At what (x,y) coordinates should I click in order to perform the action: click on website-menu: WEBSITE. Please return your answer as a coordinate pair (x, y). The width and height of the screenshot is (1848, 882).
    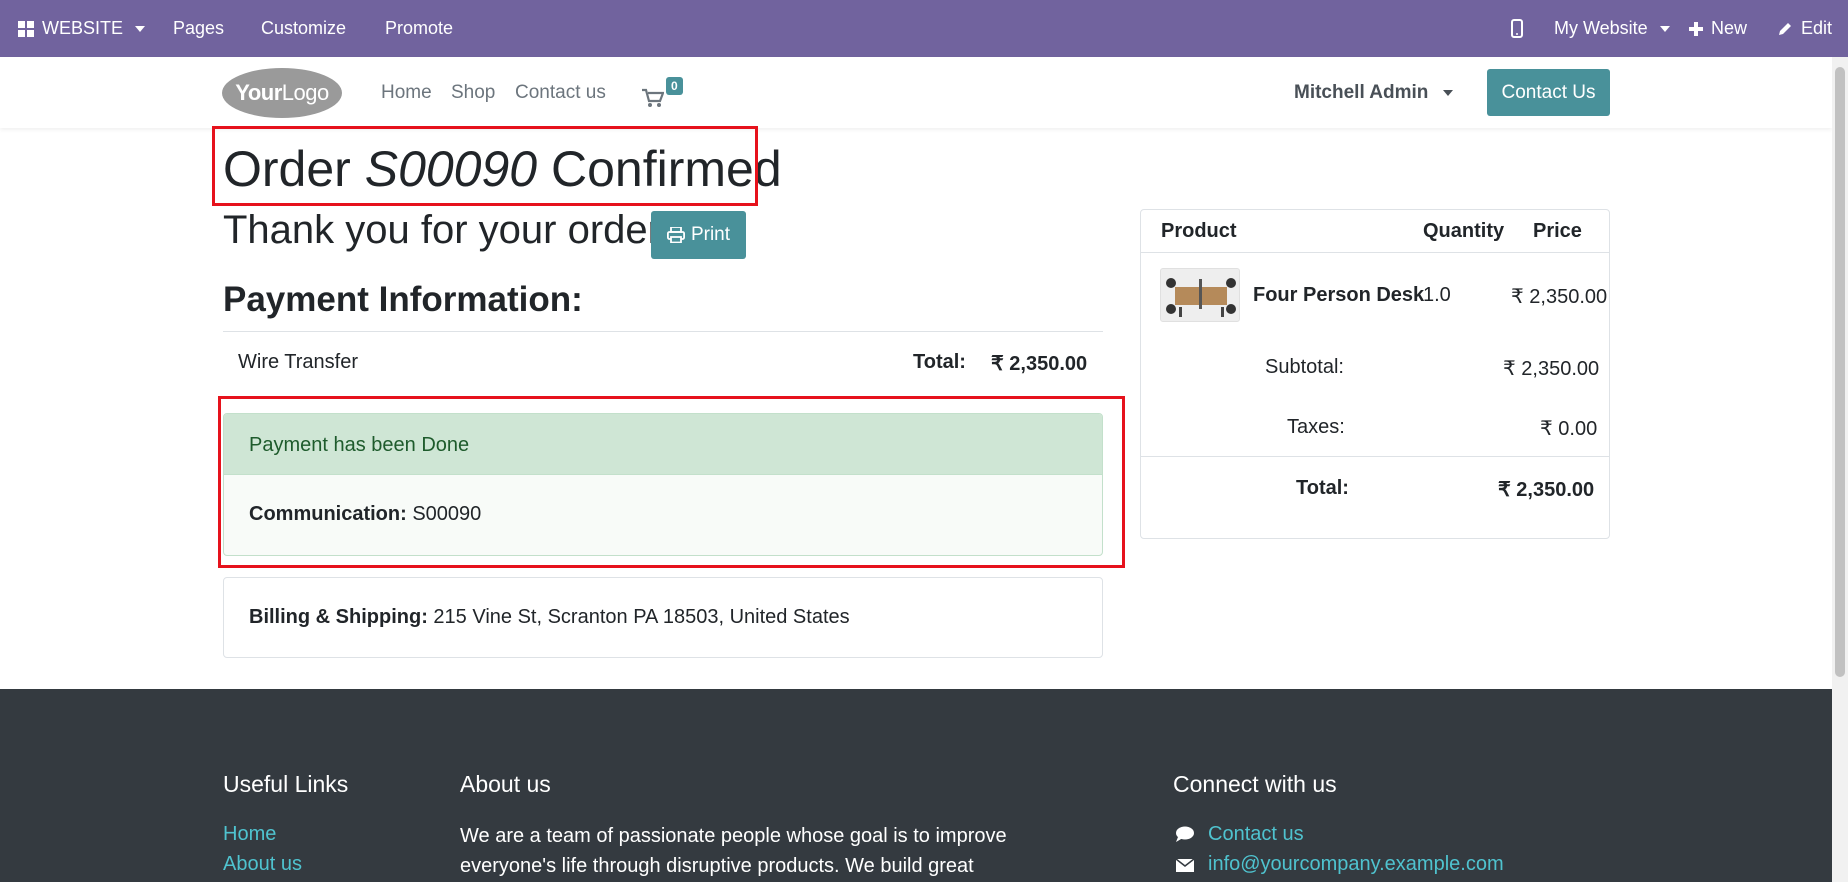
    Looking at the image, I should click on (82, 28).